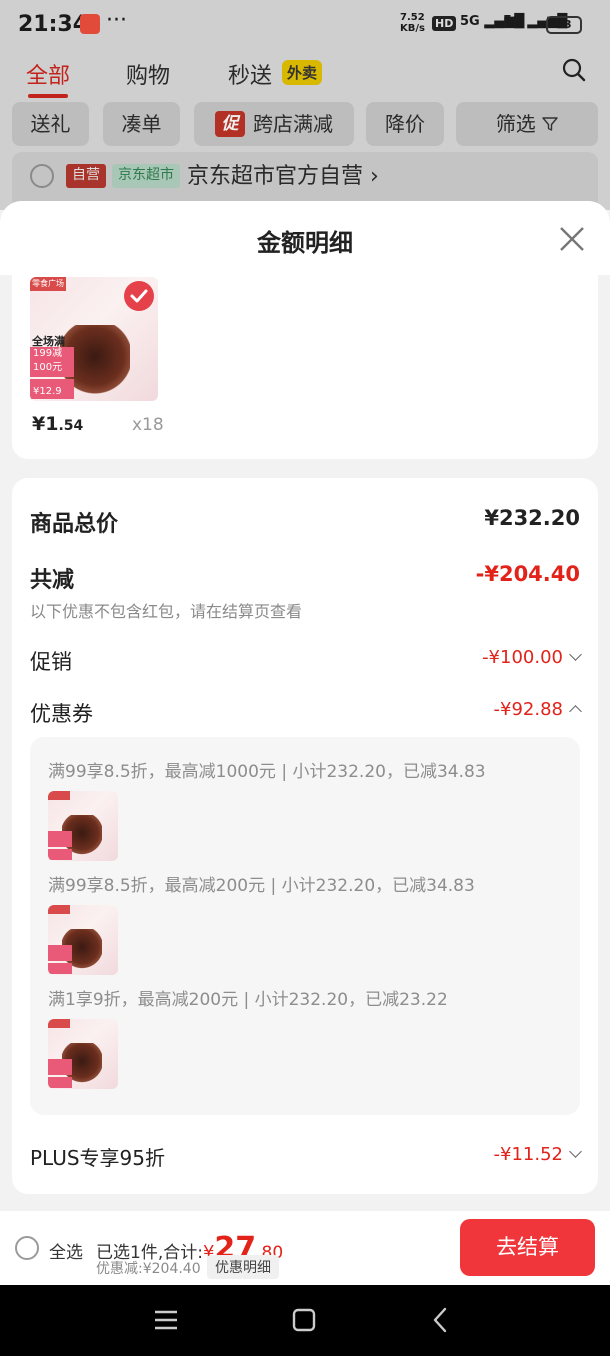  Describe the element at coordinates (51, 662) in the screenshot. I see `promo-label: 促销` at that location.